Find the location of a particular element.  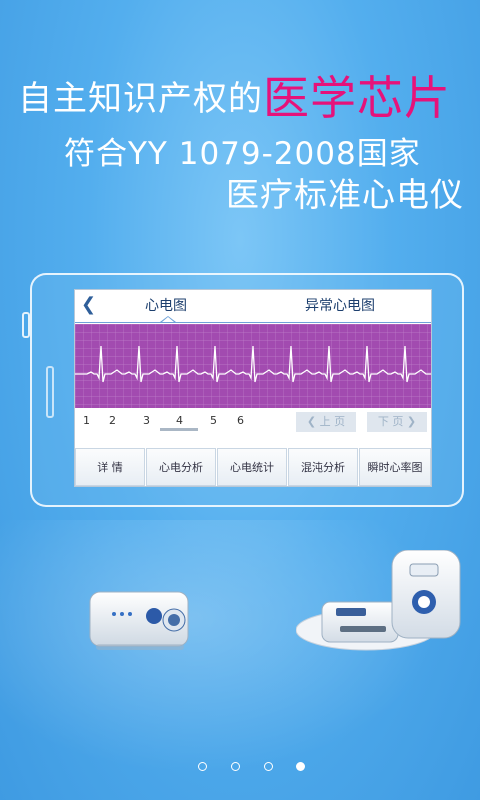

pagination-dot-active is located at coordinates (300, 766).